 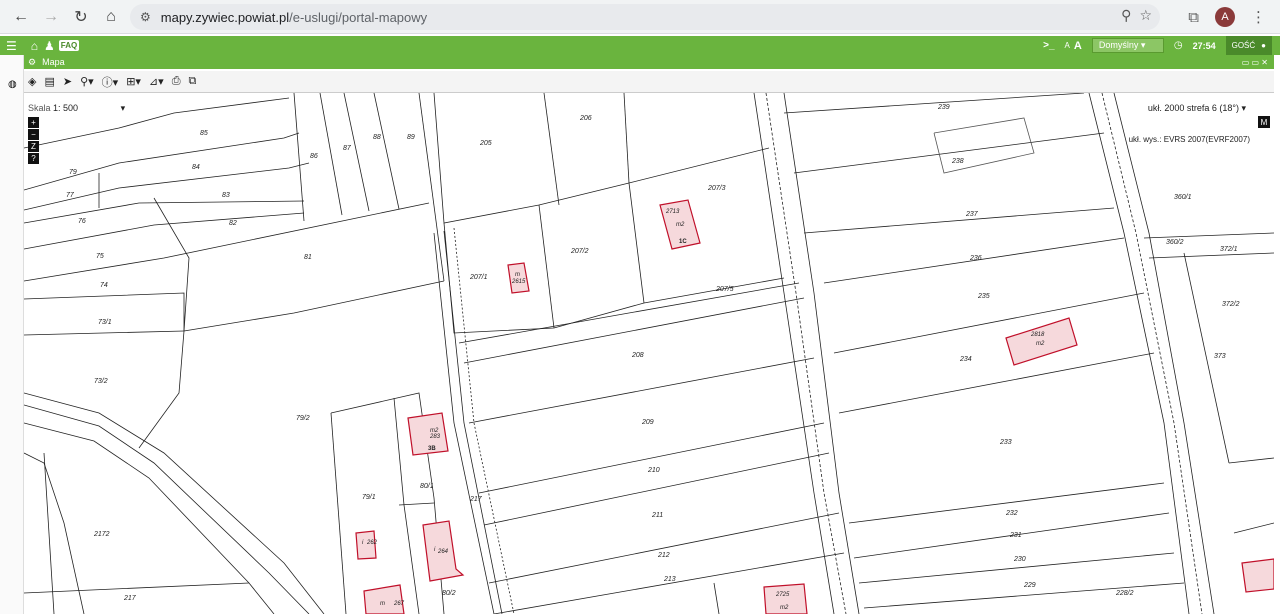 I want to click on svg-text: 262, so click(x=372, y=543).